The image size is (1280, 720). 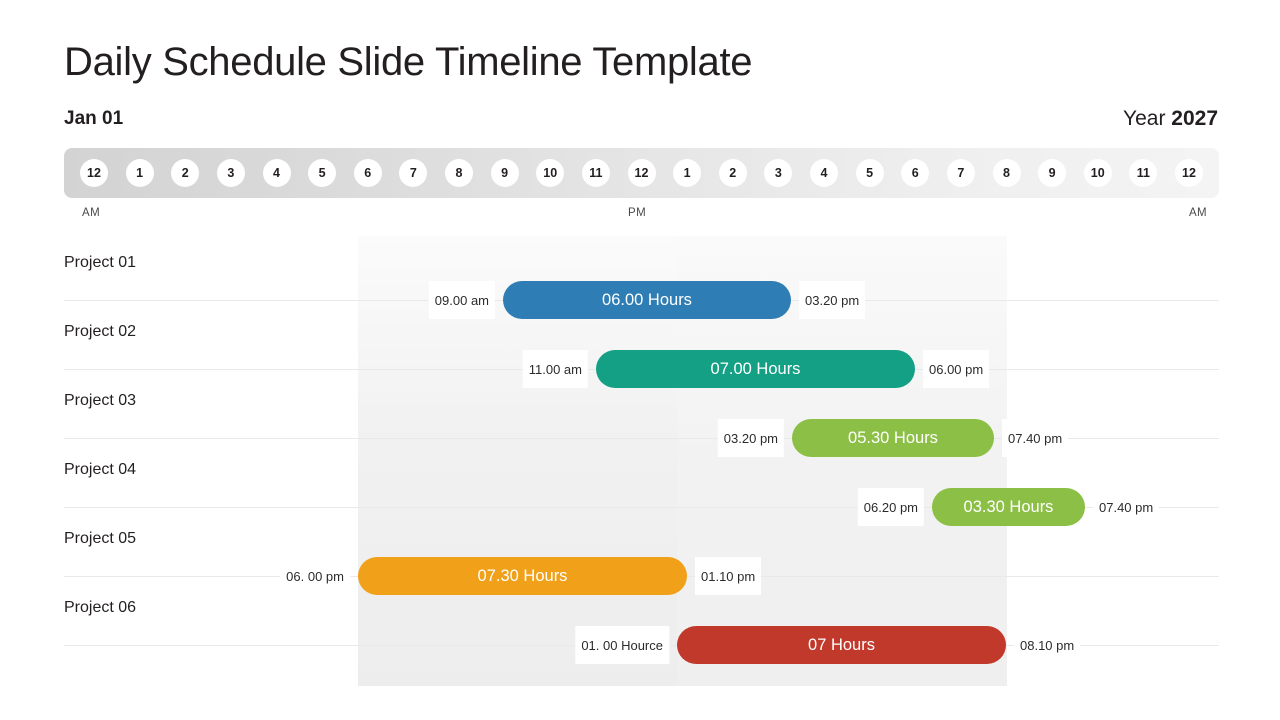 I want to click on hour-marker-8: 8, so click(x=459, y=173).